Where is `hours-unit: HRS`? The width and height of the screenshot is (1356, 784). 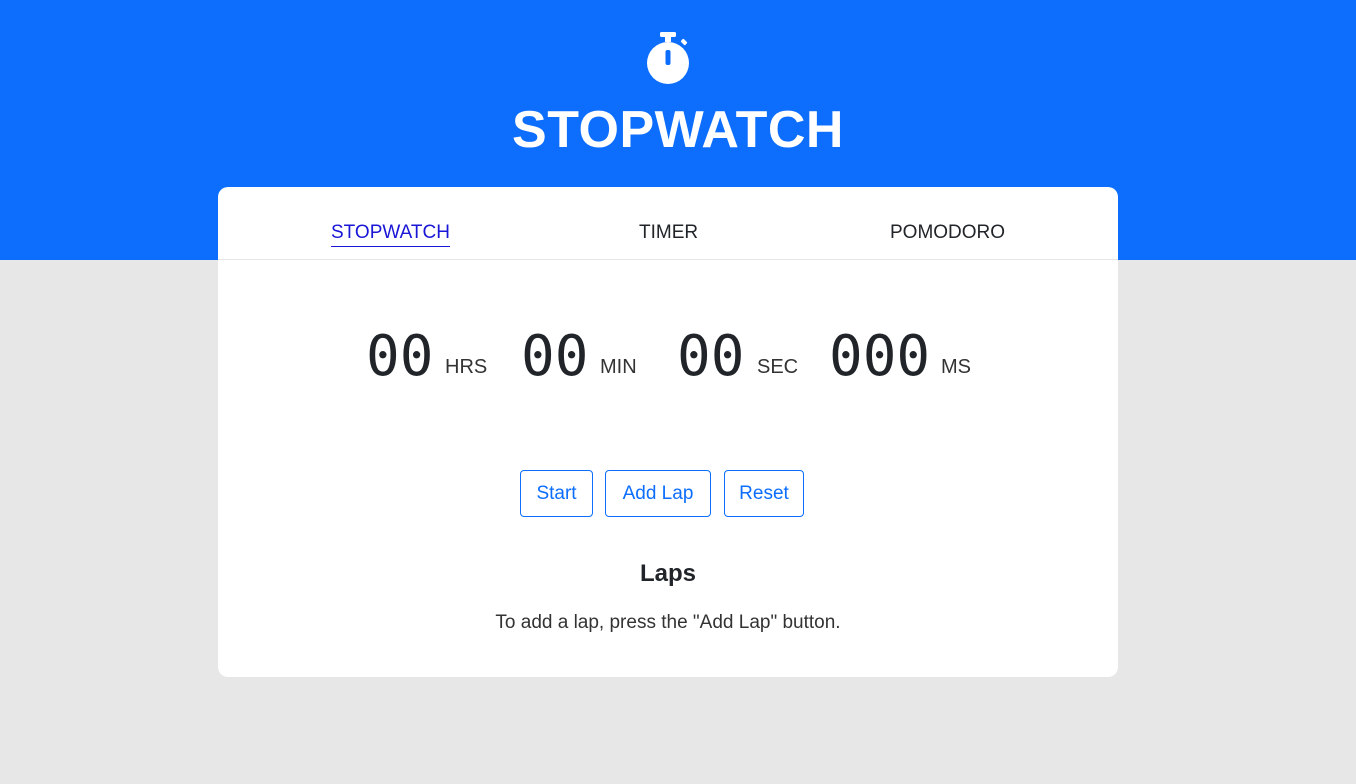 hours-unit: HRS is located at coordinates (466, 367).